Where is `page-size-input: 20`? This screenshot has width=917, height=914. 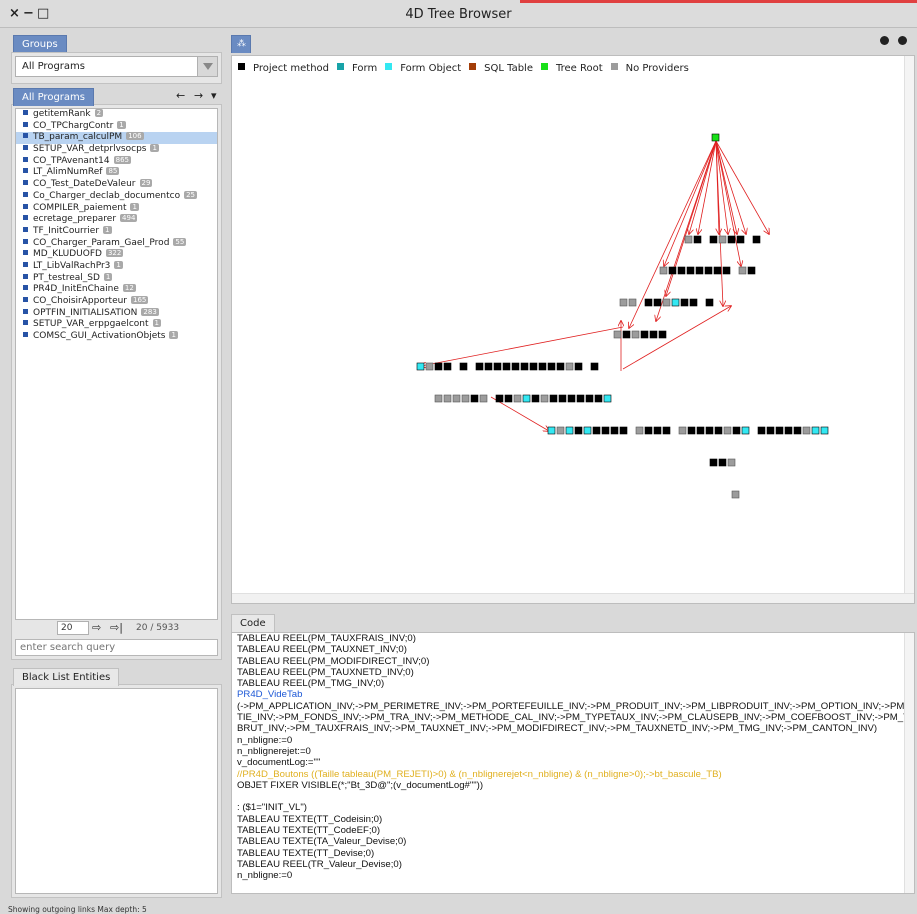
page-size-input: 20 is located at coordinates (73, 628).